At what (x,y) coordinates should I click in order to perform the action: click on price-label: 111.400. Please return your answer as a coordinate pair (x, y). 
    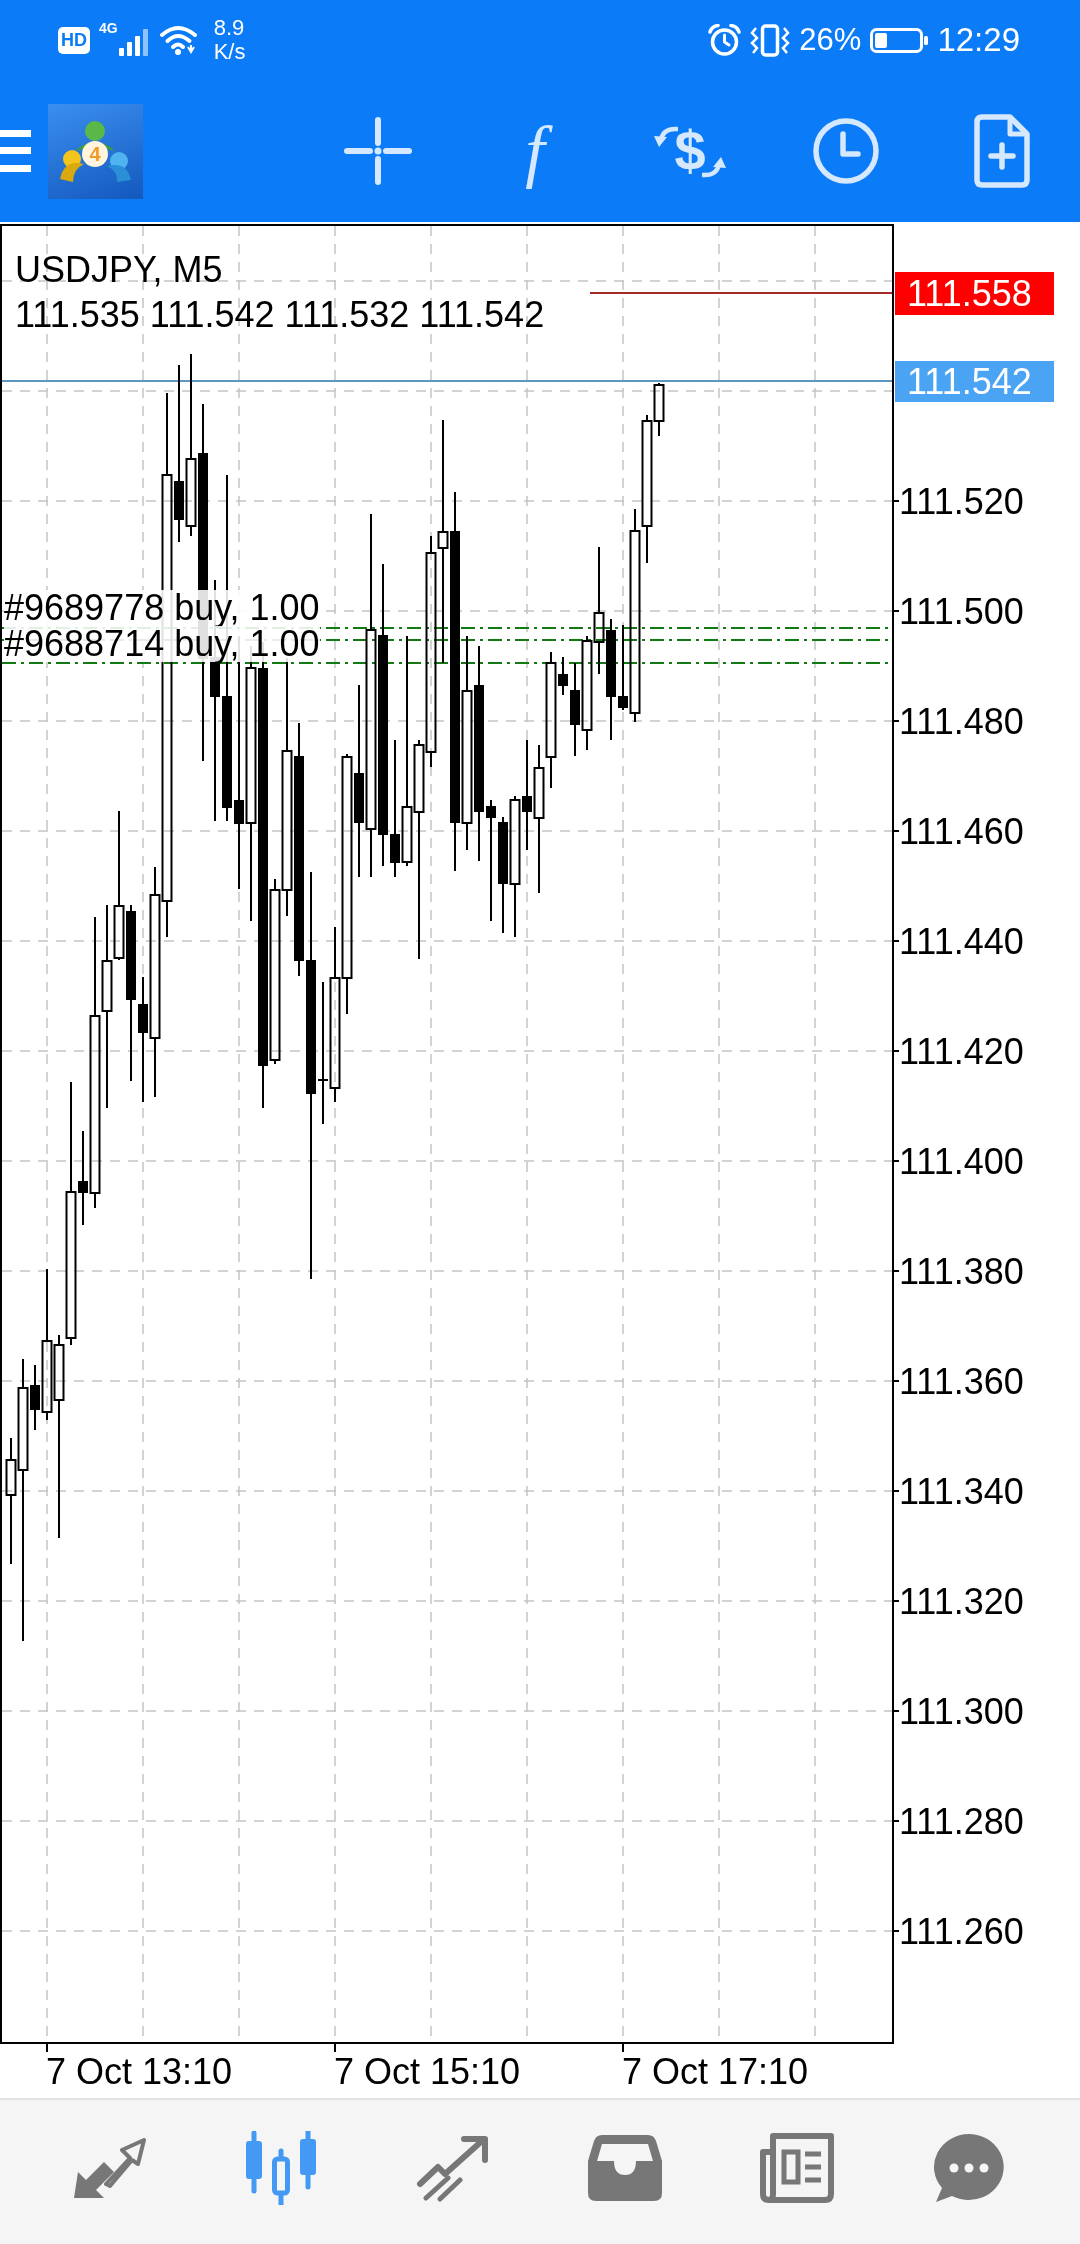
    Looking at the image, I should click on (961, 1161).